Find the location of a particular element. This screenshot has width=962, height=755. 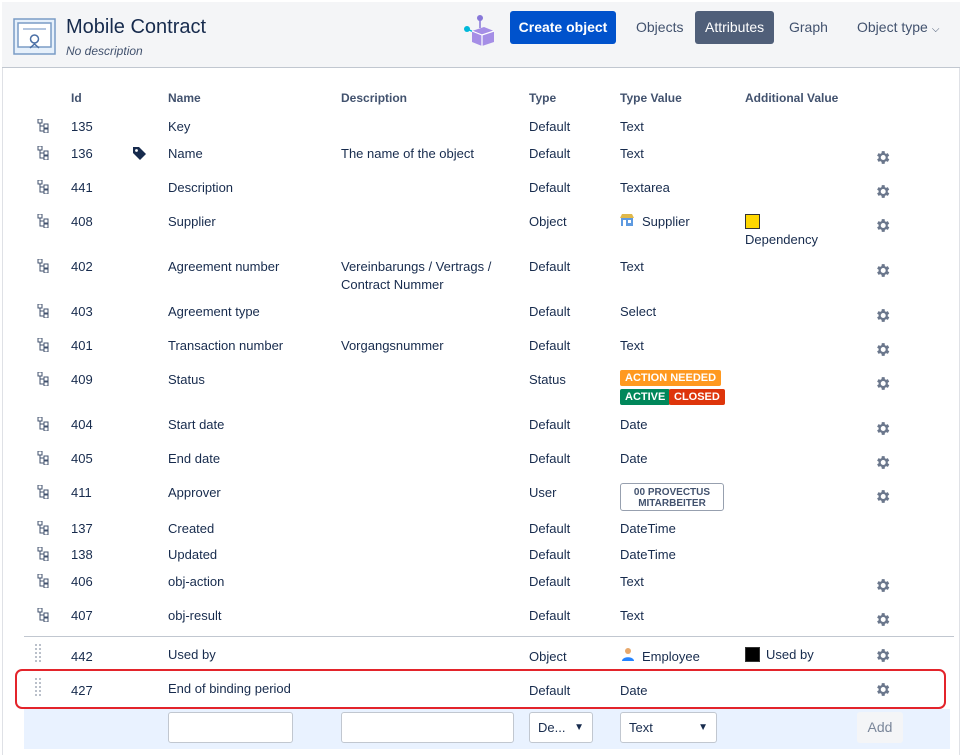

attribute-id: 136 is located at coordinates (82, 153).